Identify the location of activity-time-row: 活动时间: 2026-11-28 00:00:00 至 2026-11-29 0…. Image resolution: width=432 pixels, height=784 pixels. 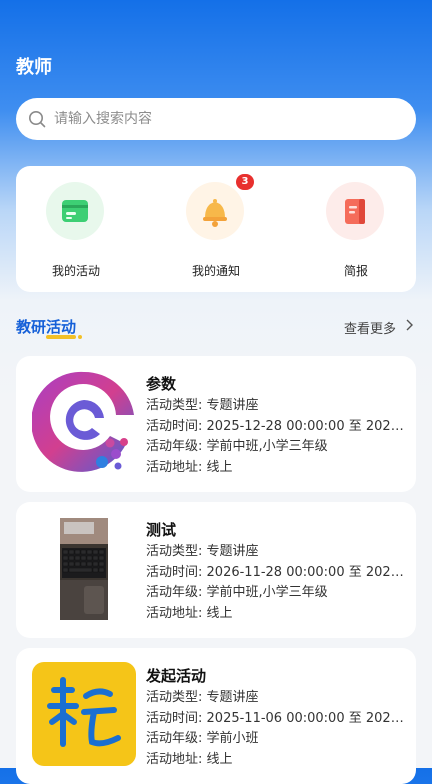
(275, 573).